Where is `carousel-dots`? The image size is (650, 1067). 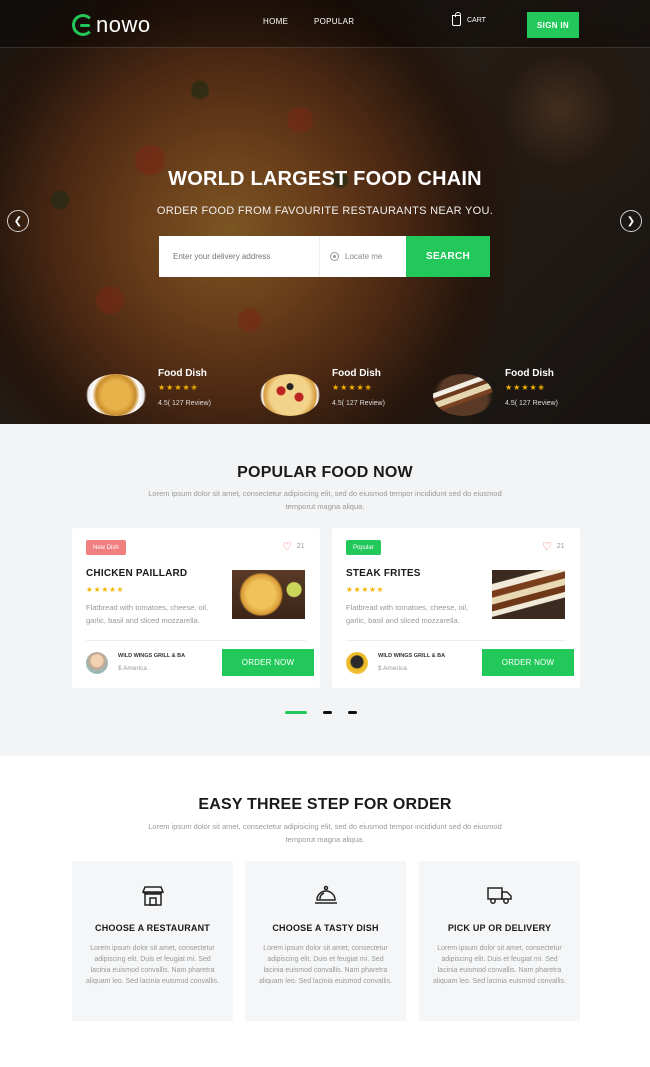 carousel-dots is located at coordinates (321, 712).